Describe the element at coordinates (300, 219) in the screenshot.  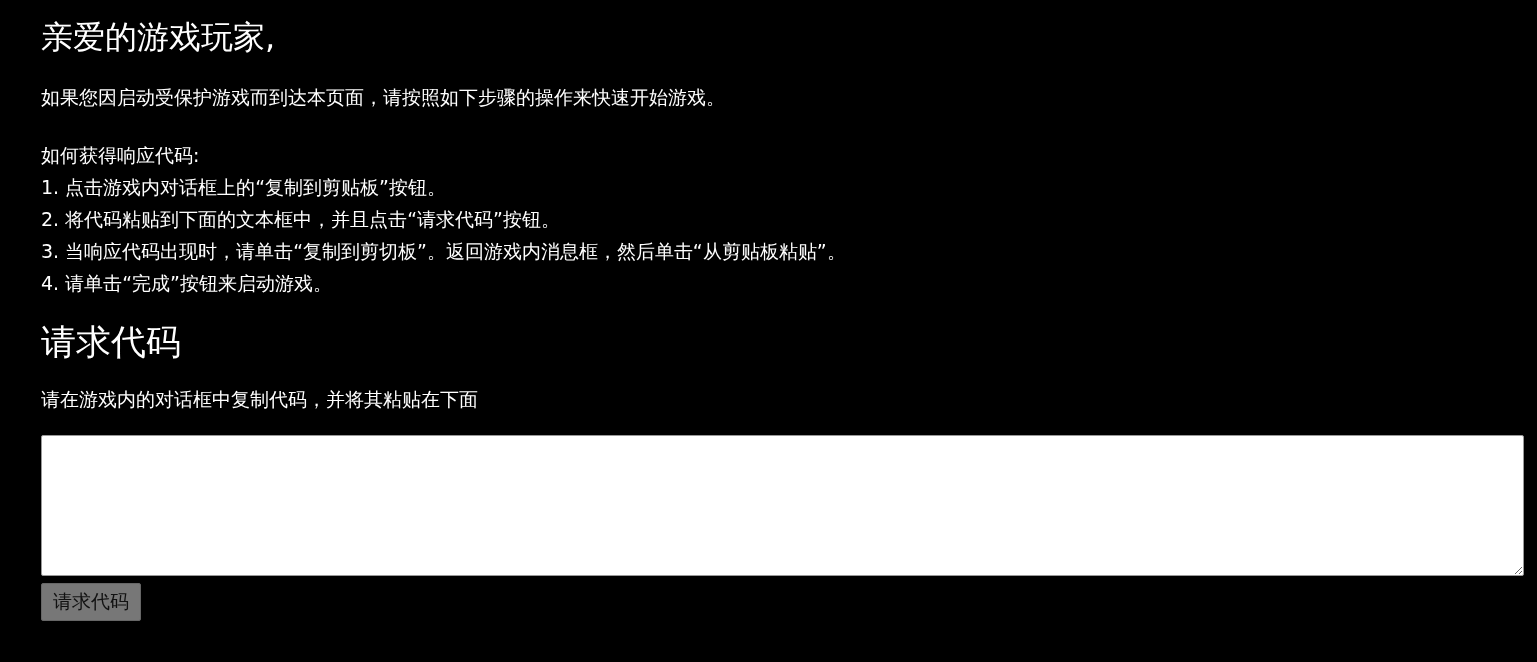
I see `step-text: 2. 将代码粘贴到下面的文本框中，并且点击“请求代码”按钮。` at that location.